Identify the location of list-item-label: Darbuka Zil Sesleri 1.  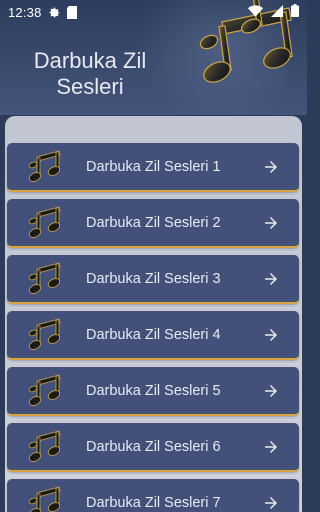
(153, 166).